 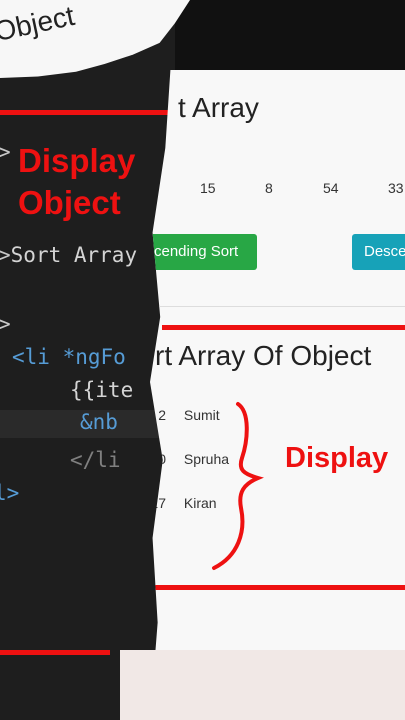 What do you see at coordinates (269, 188) in the screenshot?
I see `array-number: 8` at bounding box center [269, 188].